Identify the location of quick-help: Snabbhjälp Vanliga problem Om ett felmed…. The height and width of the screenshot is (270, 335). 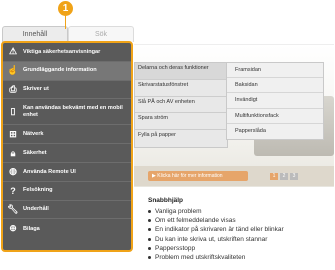
(238, 229).